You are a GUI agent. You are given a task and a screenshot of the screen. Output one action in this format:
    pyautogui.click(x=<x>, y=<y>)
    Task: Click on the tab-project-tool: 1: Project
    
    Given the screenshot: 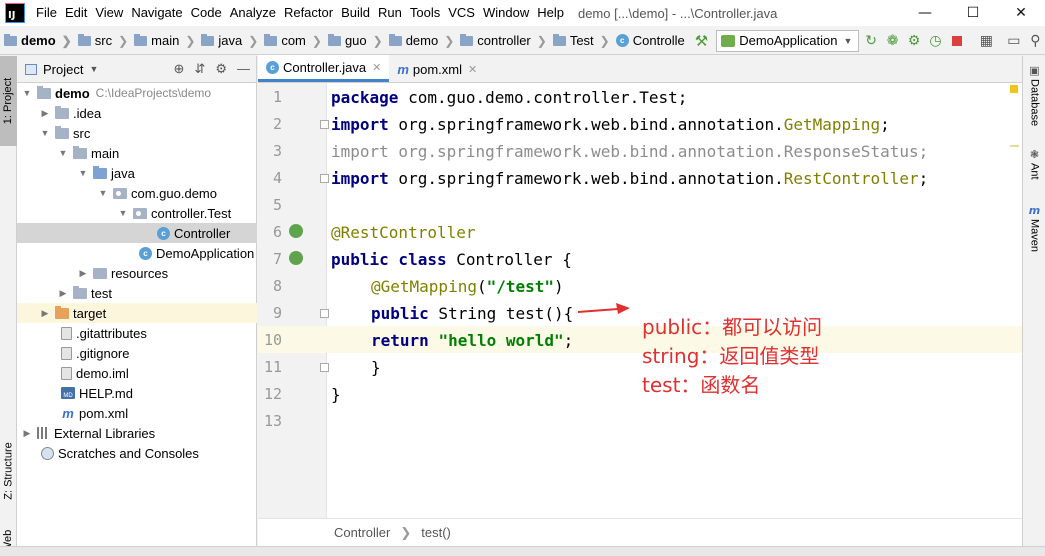 What is the action you would take?
    pyautogui.click(x=8, y=101)
    